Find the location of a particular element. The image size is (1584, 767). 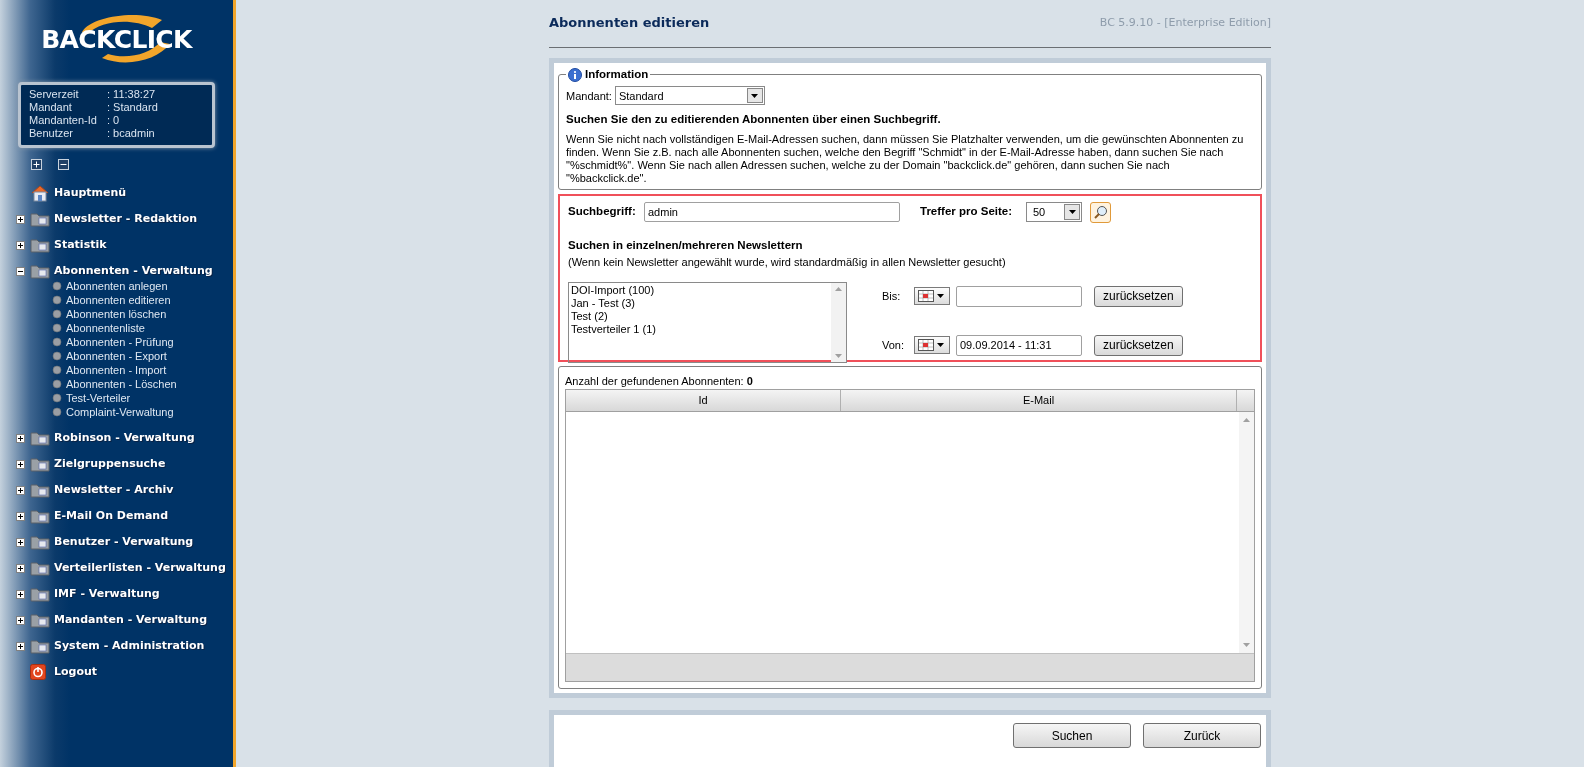

list-option: DOI-Import (100) is located at coordinates (701, 291).